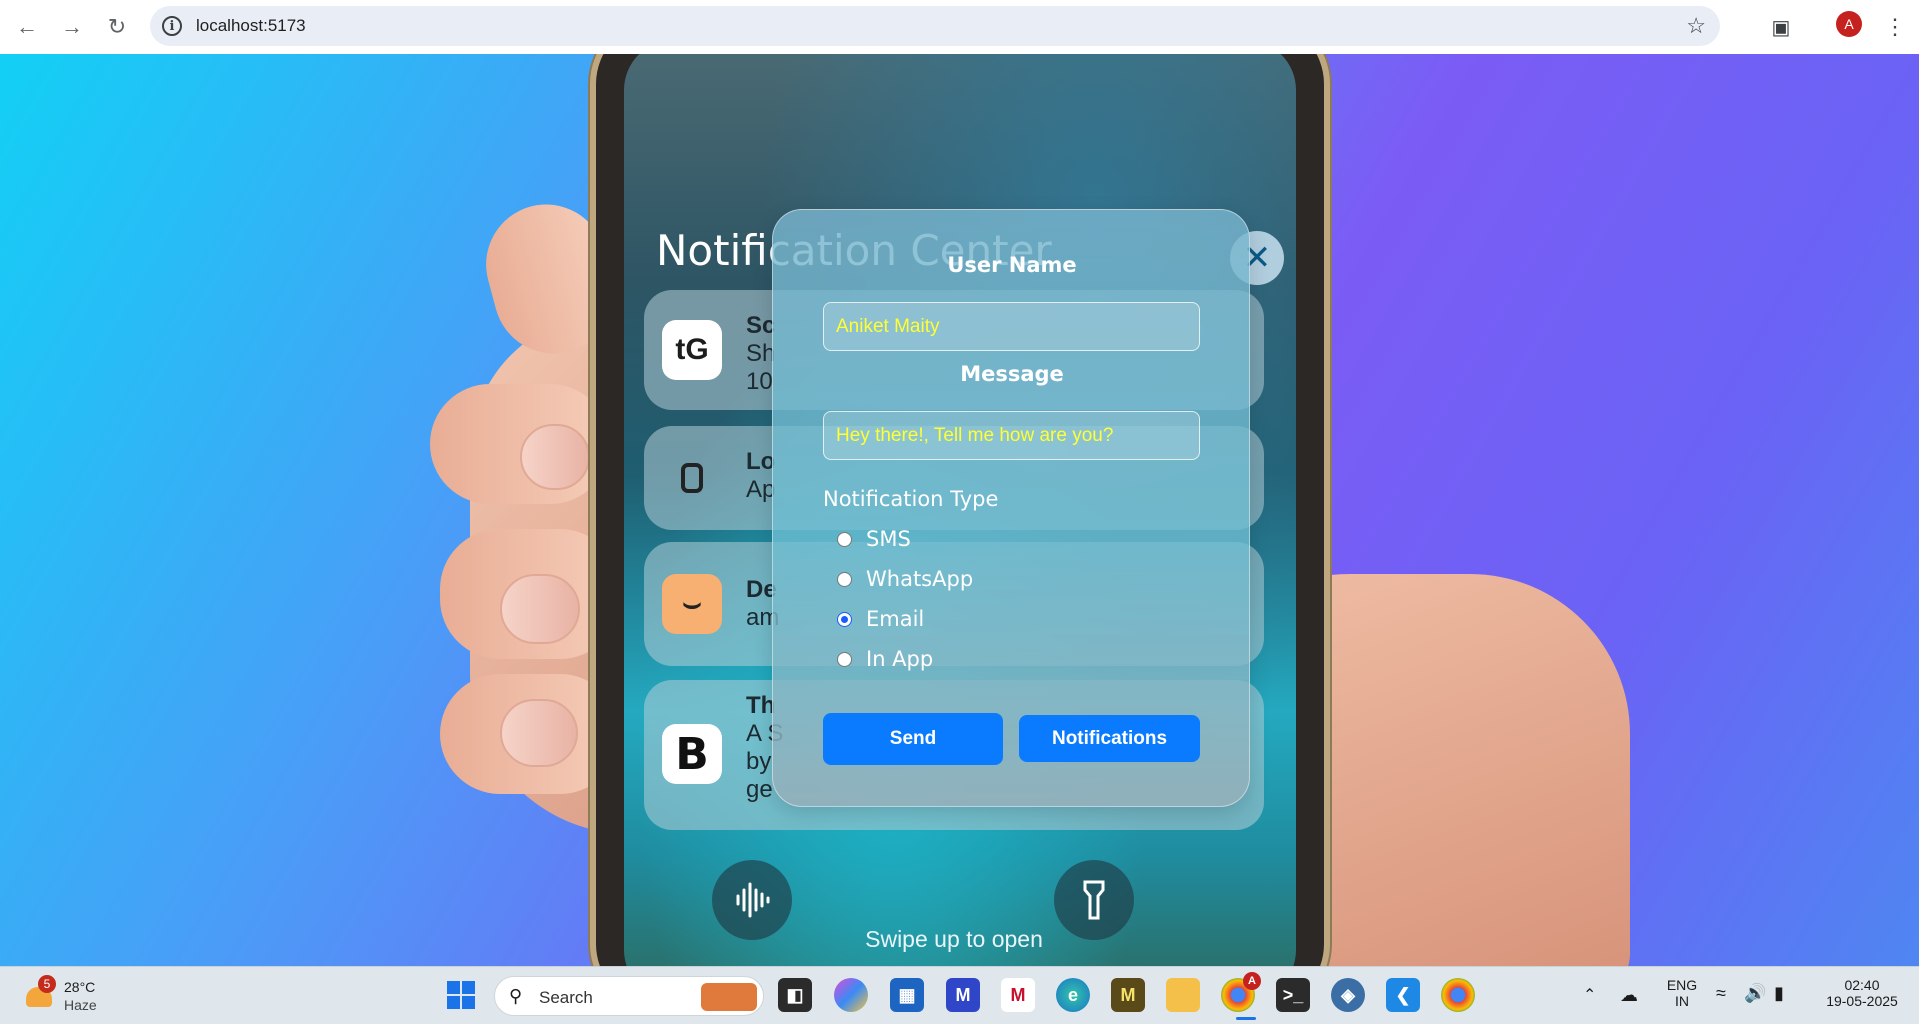 The image size is (1919, 1024). I want to click on radio-option-in-app: In App, so click(885, 659).